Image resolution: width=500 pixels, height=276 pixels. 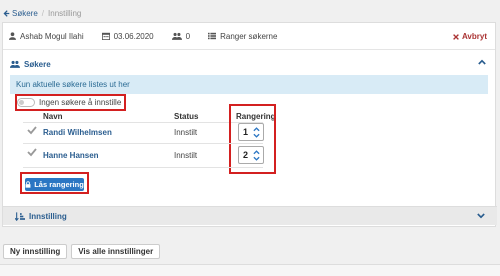 I want to click on no-applicants-toggle-row: Ingen søkere å innstille, so click(x=69, y=102).